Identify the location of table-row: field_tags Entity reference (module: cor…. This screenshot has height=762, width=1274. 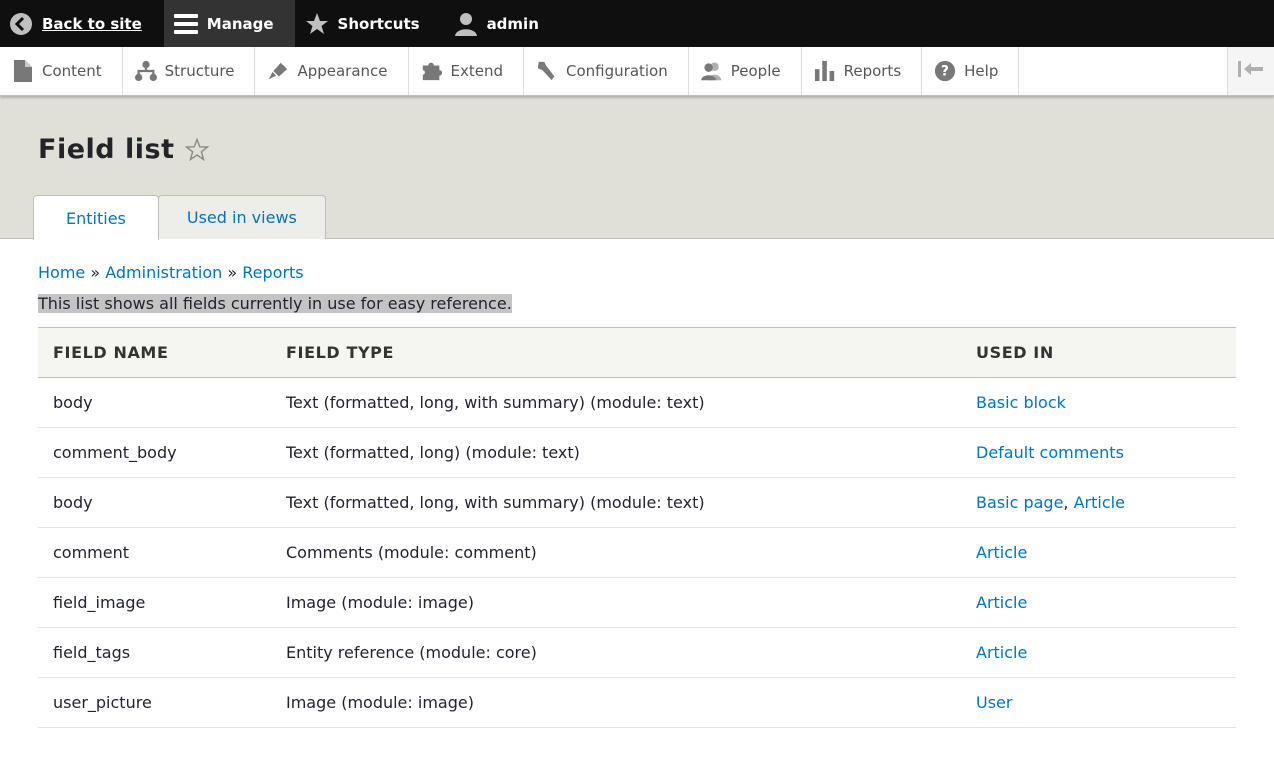
(637, 652).